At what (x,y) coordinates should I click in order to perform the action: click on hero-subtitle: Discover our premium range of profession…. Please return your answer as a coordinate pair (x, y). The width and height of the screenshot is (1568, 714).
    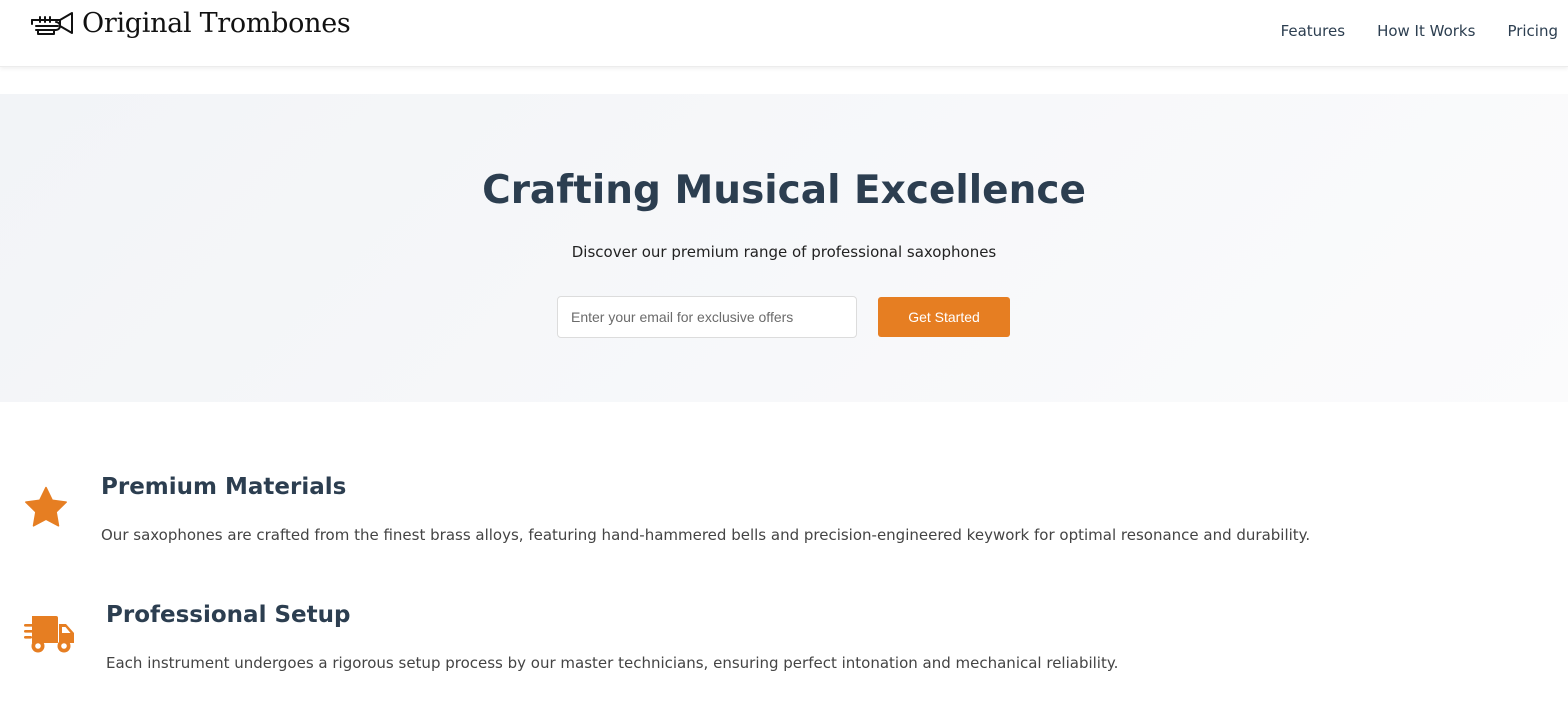
    Looking at the image, I should click on (784, 252).